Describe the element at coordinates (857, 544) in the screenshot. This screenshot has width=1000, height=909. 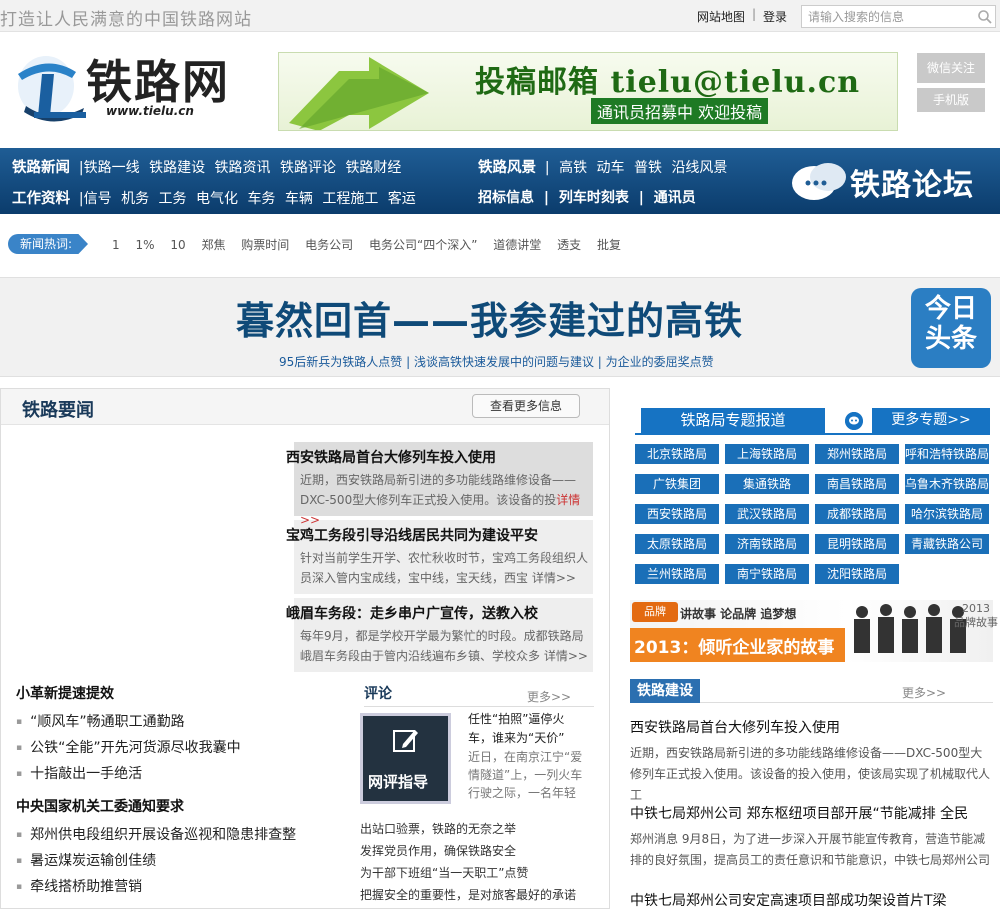
I see `bureau-link: 昆明铁路局` at that location.